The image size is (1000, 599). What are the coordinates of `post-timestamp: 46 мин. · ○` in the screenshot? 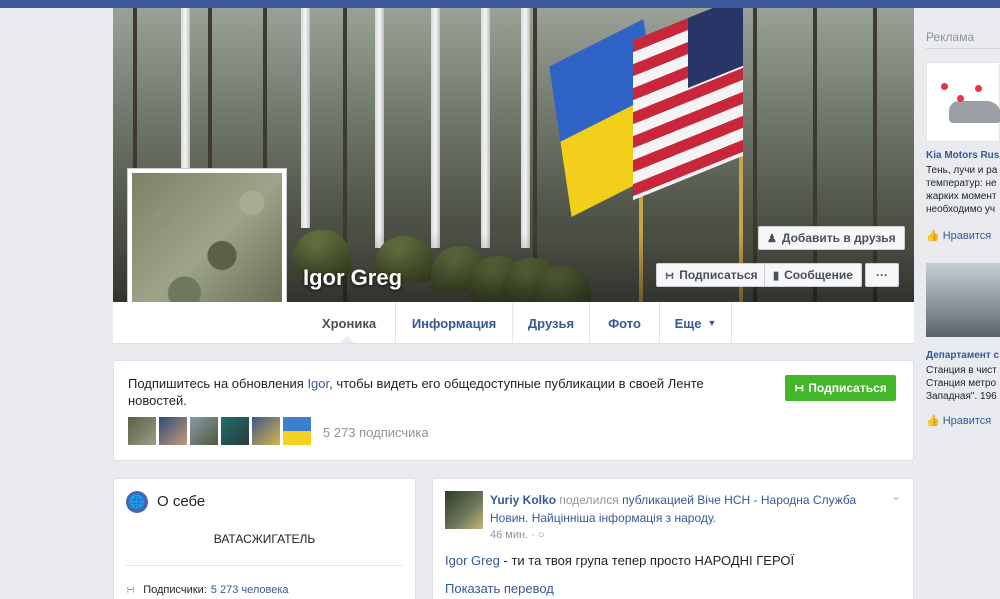 It's located at (517, 535).